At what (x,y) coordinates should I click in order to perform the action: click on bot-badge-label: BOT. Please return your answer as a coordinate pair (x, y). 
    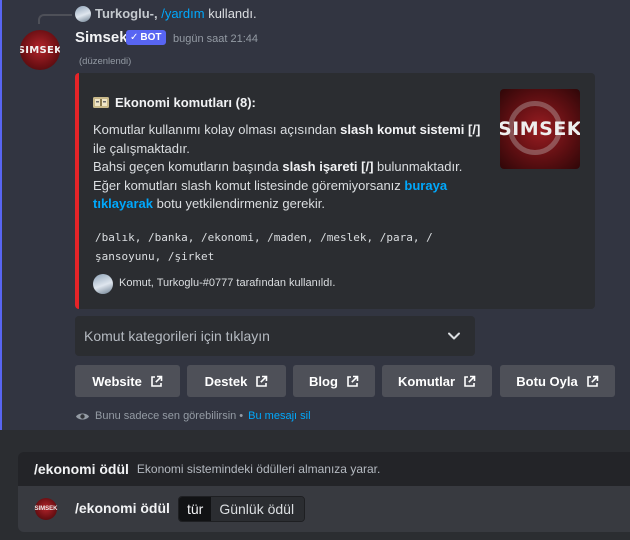
    Looking at the image, I should click on (151, 37).